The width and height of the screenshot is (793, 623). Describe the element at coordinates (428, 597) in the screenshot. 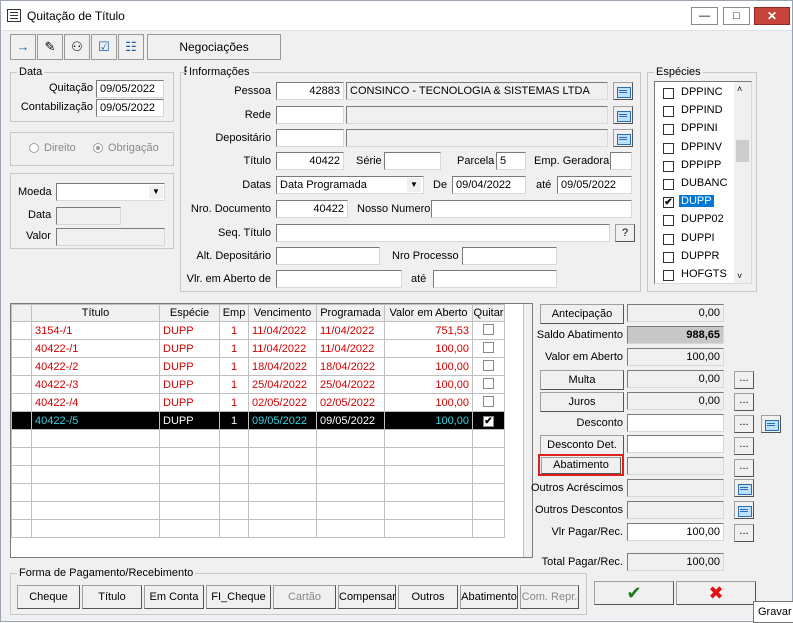

I see `outros-button: Outros` at that location.